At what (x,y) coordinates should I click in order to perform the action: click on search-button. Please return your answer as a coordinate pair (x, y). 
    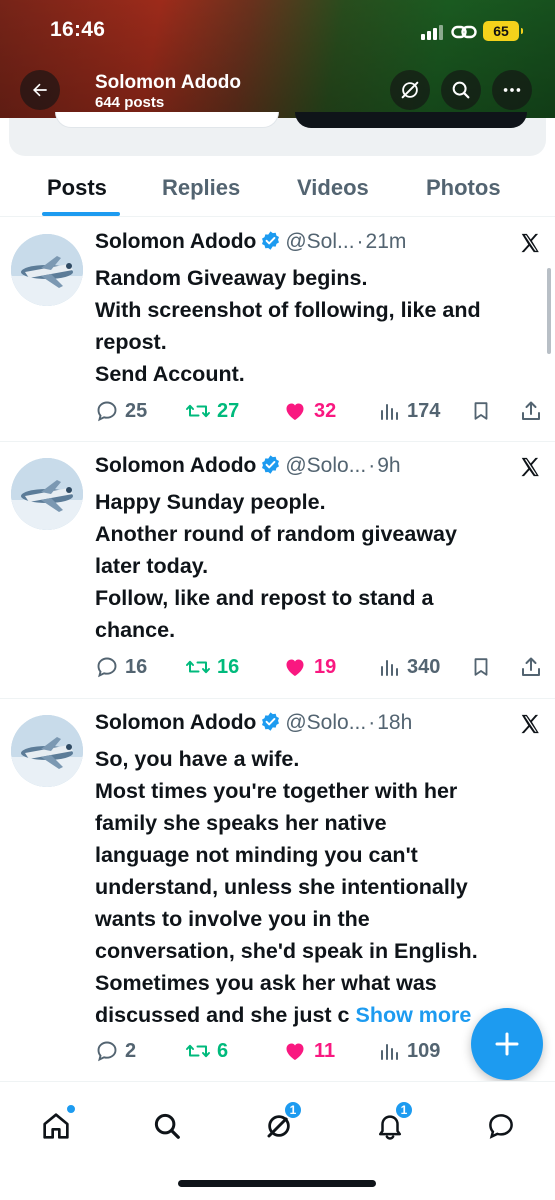
    Looking at the image, I should click on (461, 90).